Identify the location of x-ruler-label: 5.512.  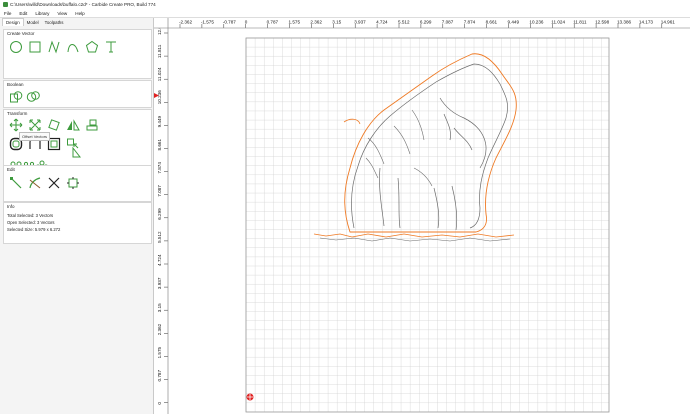
(404, 22).